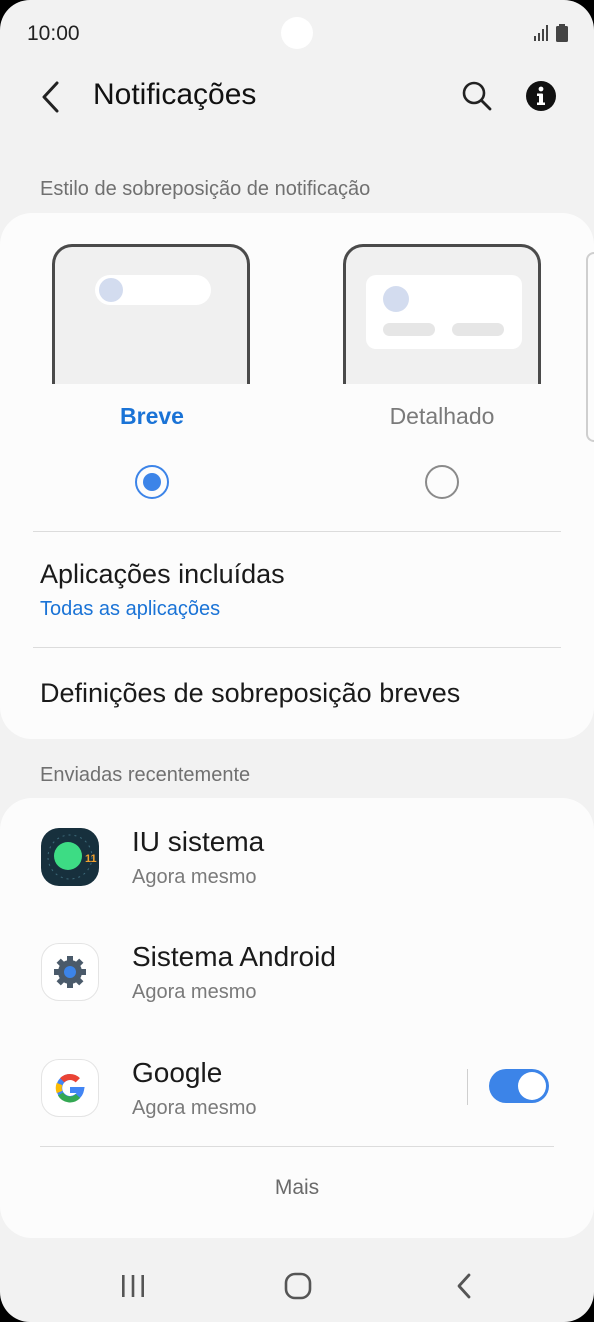 The height and width of the screenshot is (1322, 594). I want to click on search-icon, so click(477, 96).